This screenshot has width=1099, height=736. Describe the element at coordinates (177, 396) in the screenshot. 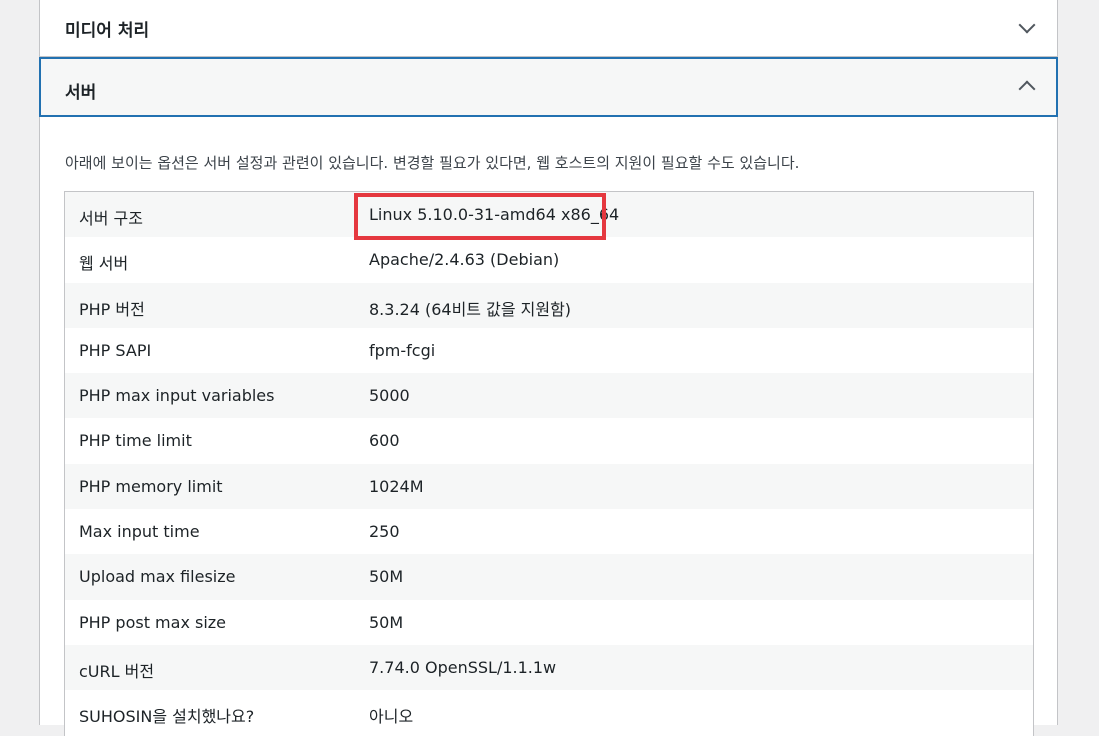

I see `row-label: PHP max input variables` at that location.